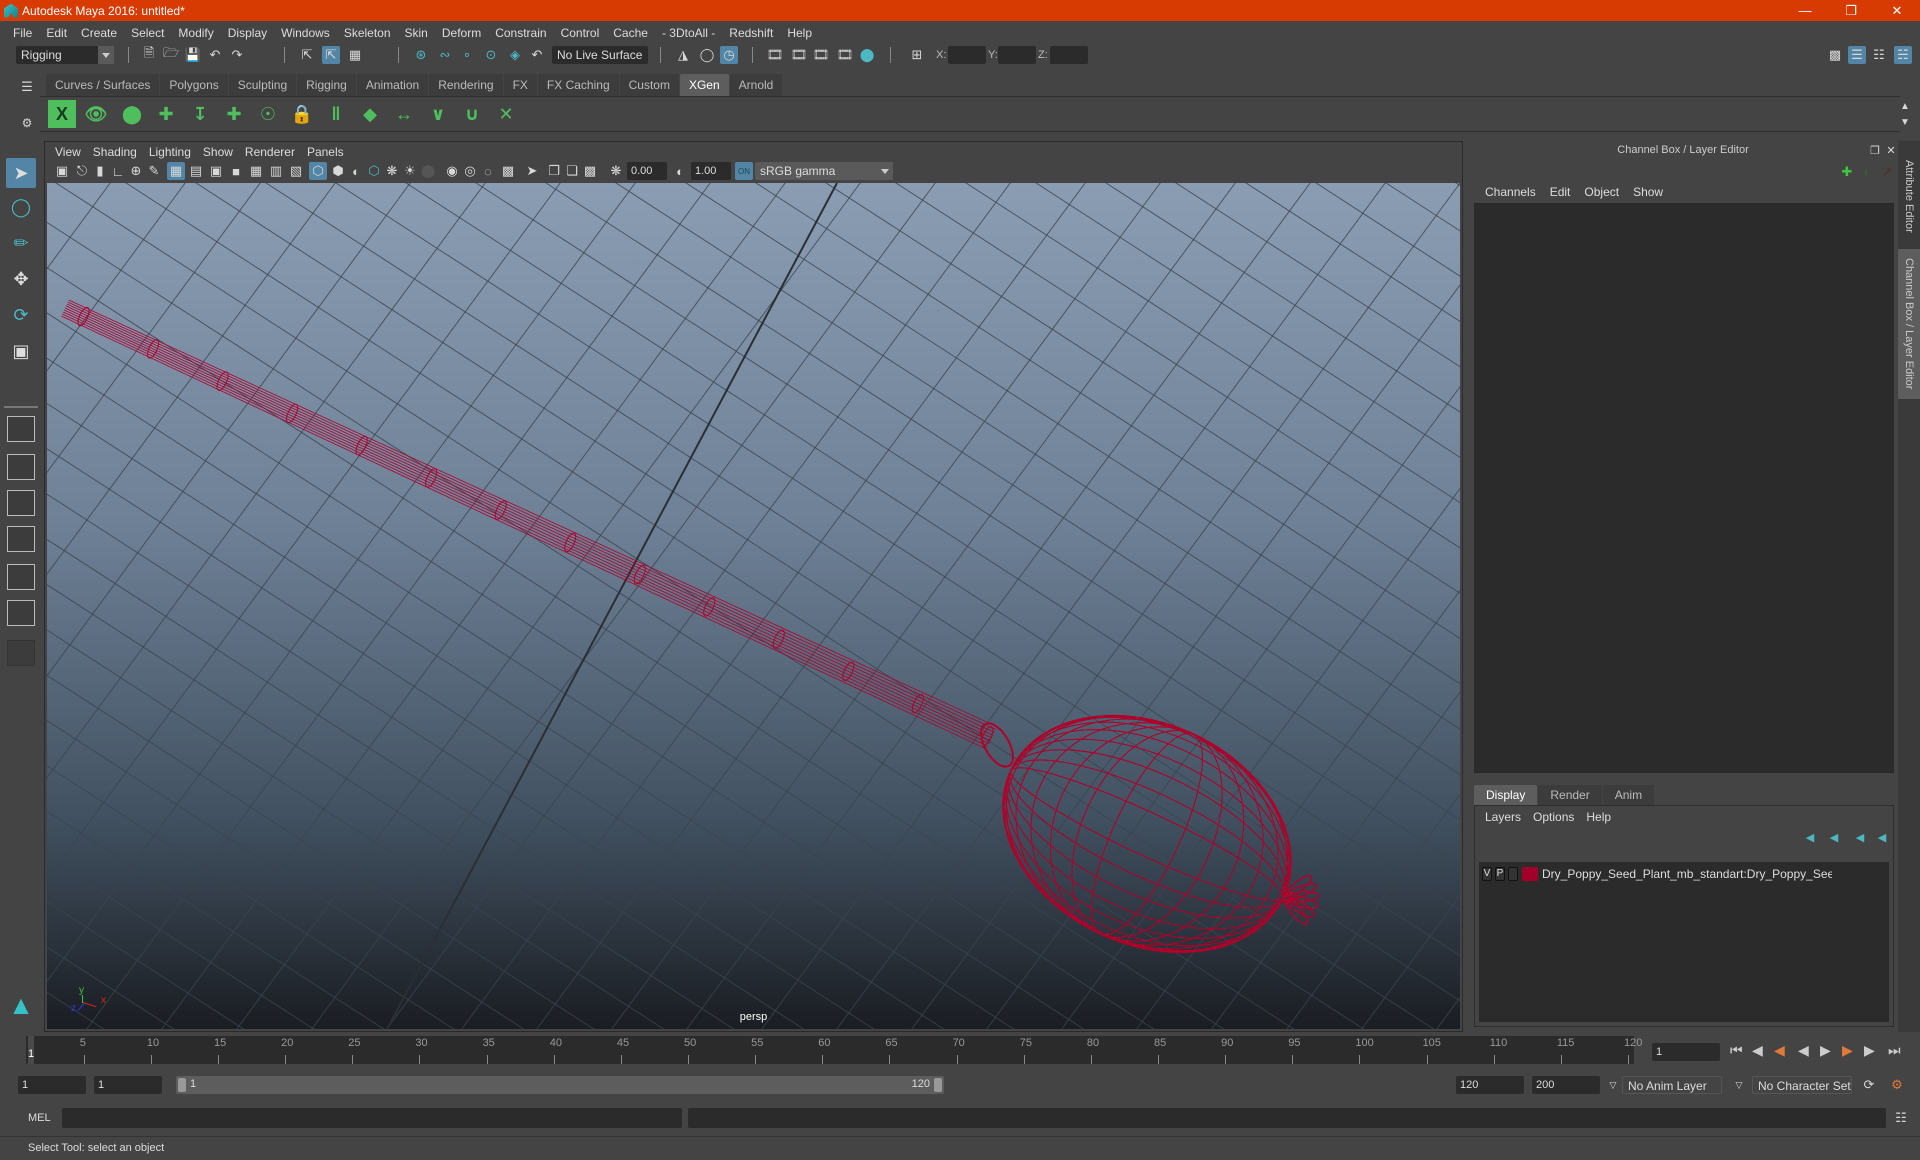  Describe the element at coordinates (1847, 172) in the screenshot. I see `manipulator-icon: ✚` at that location.